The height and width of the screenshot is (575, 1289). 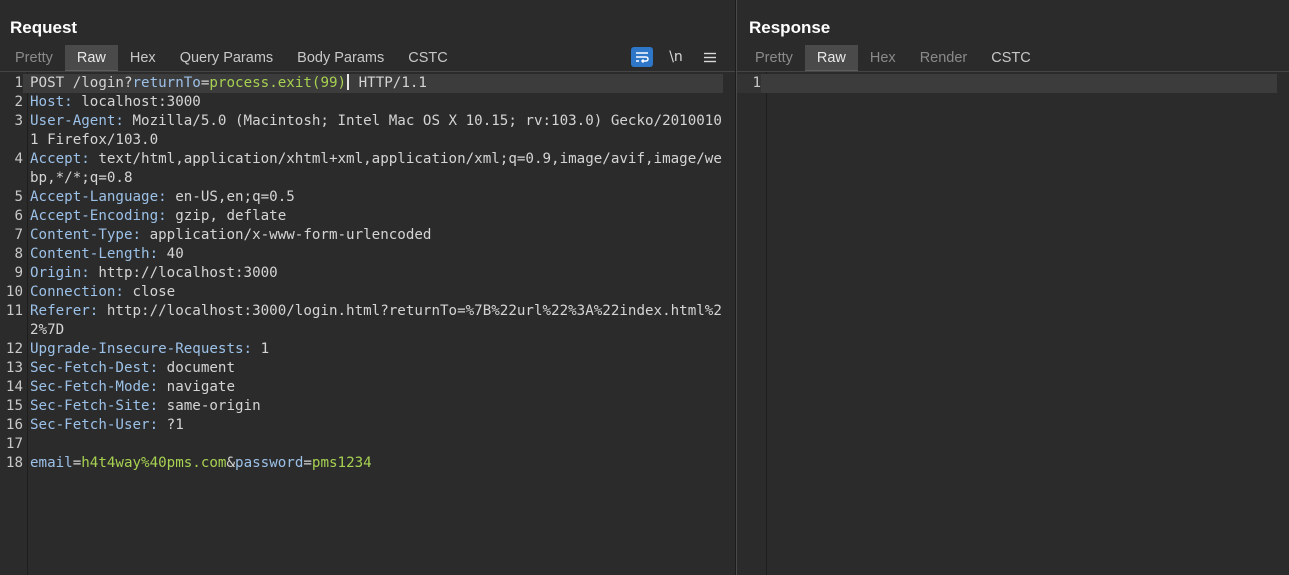 I want to click on query-param-name: returnTo, so click(x=166, y=83).